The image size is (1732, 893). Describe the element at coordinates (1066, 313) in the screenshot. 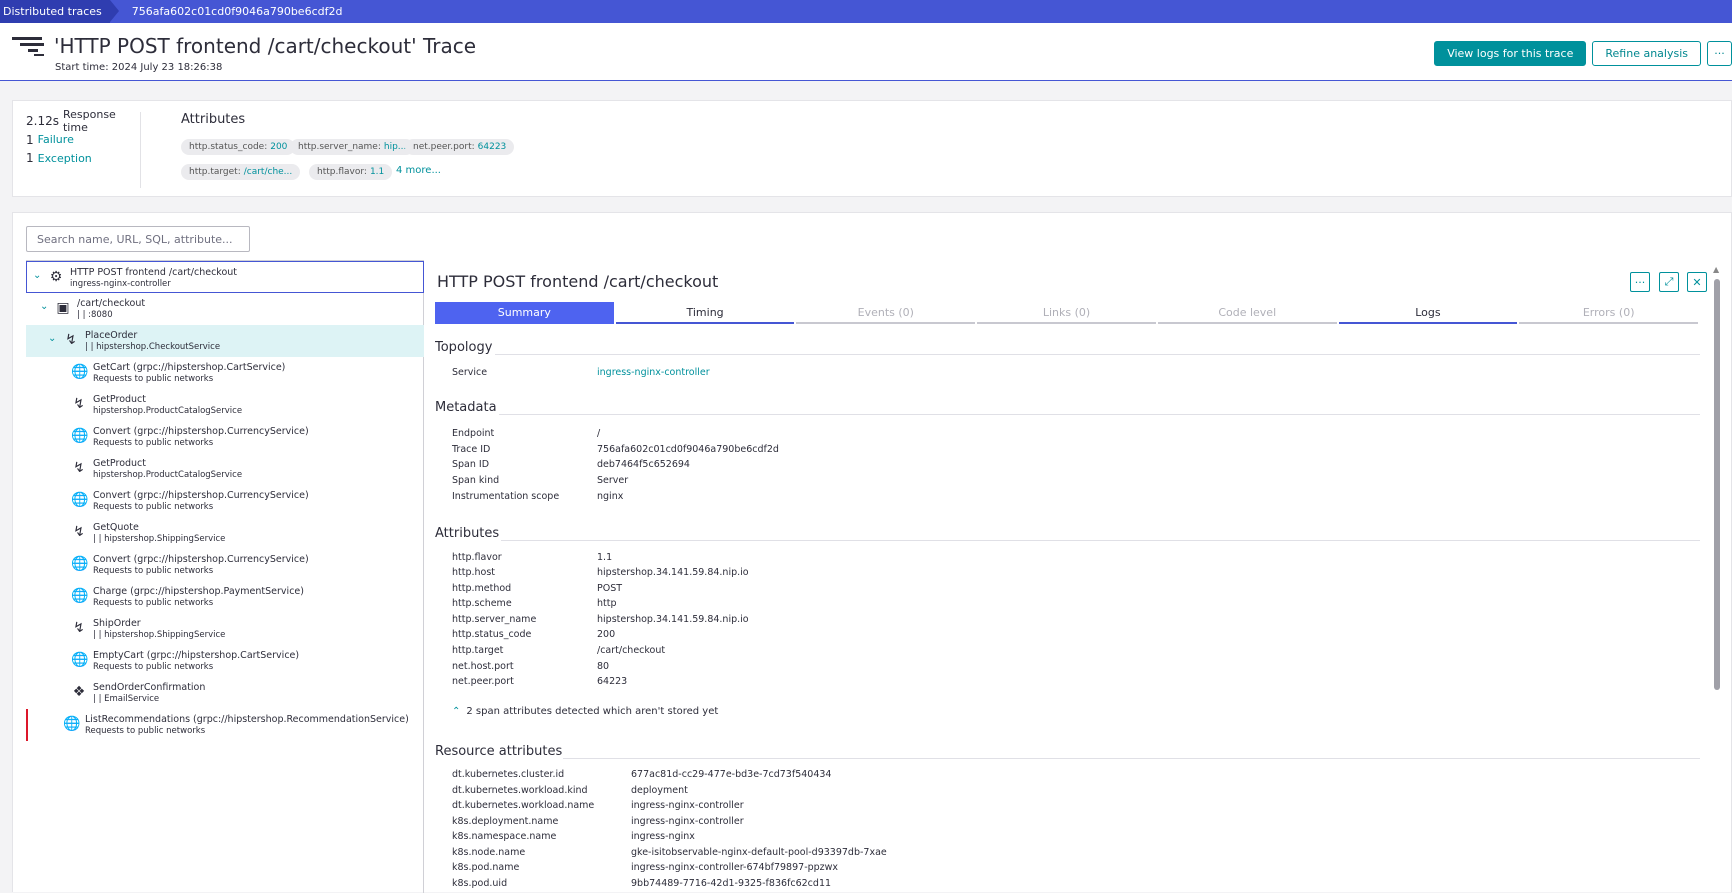

I see `tab-links: Links (0)` at that location.